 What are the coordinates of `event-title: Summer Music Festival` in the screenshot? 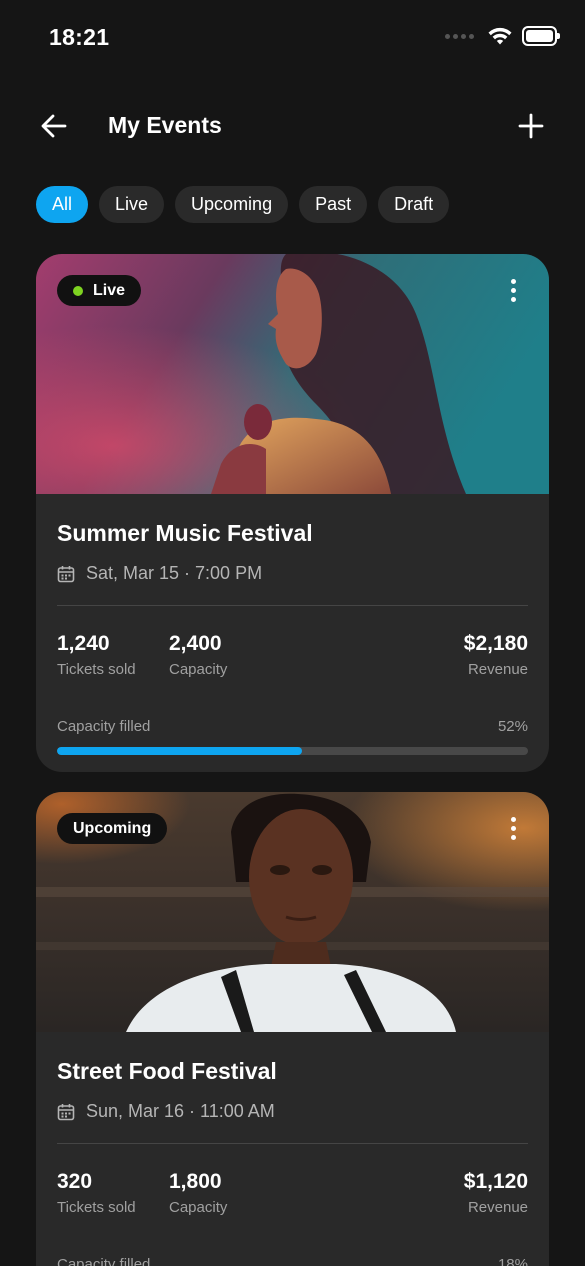 It's located at (185, 533).